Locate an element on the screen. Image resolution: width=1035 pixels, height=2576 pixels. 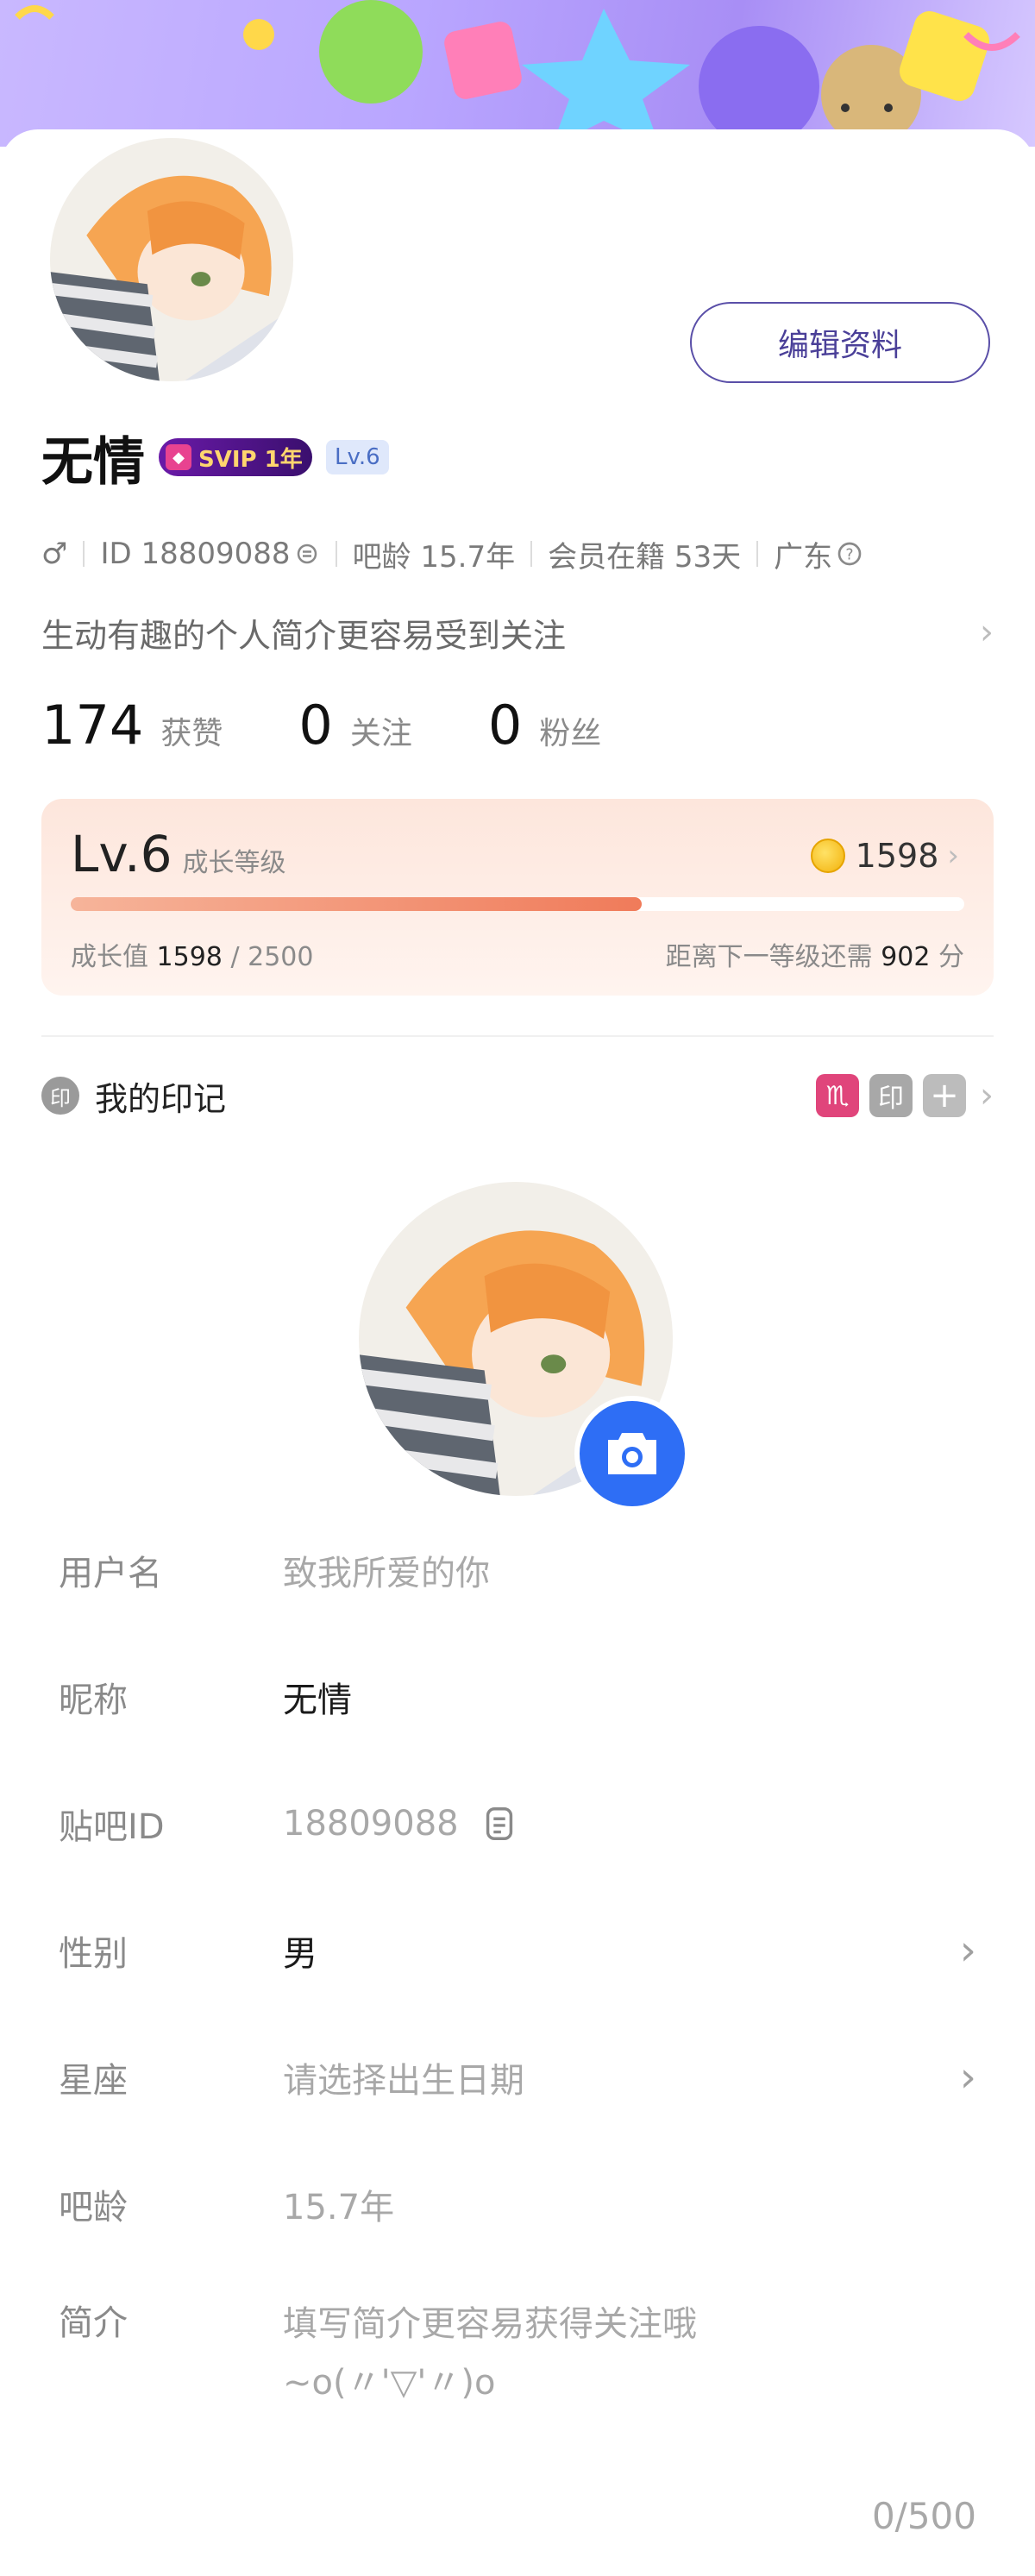
stat-likes: 174 获赞 is located at coordinates (132, 725).